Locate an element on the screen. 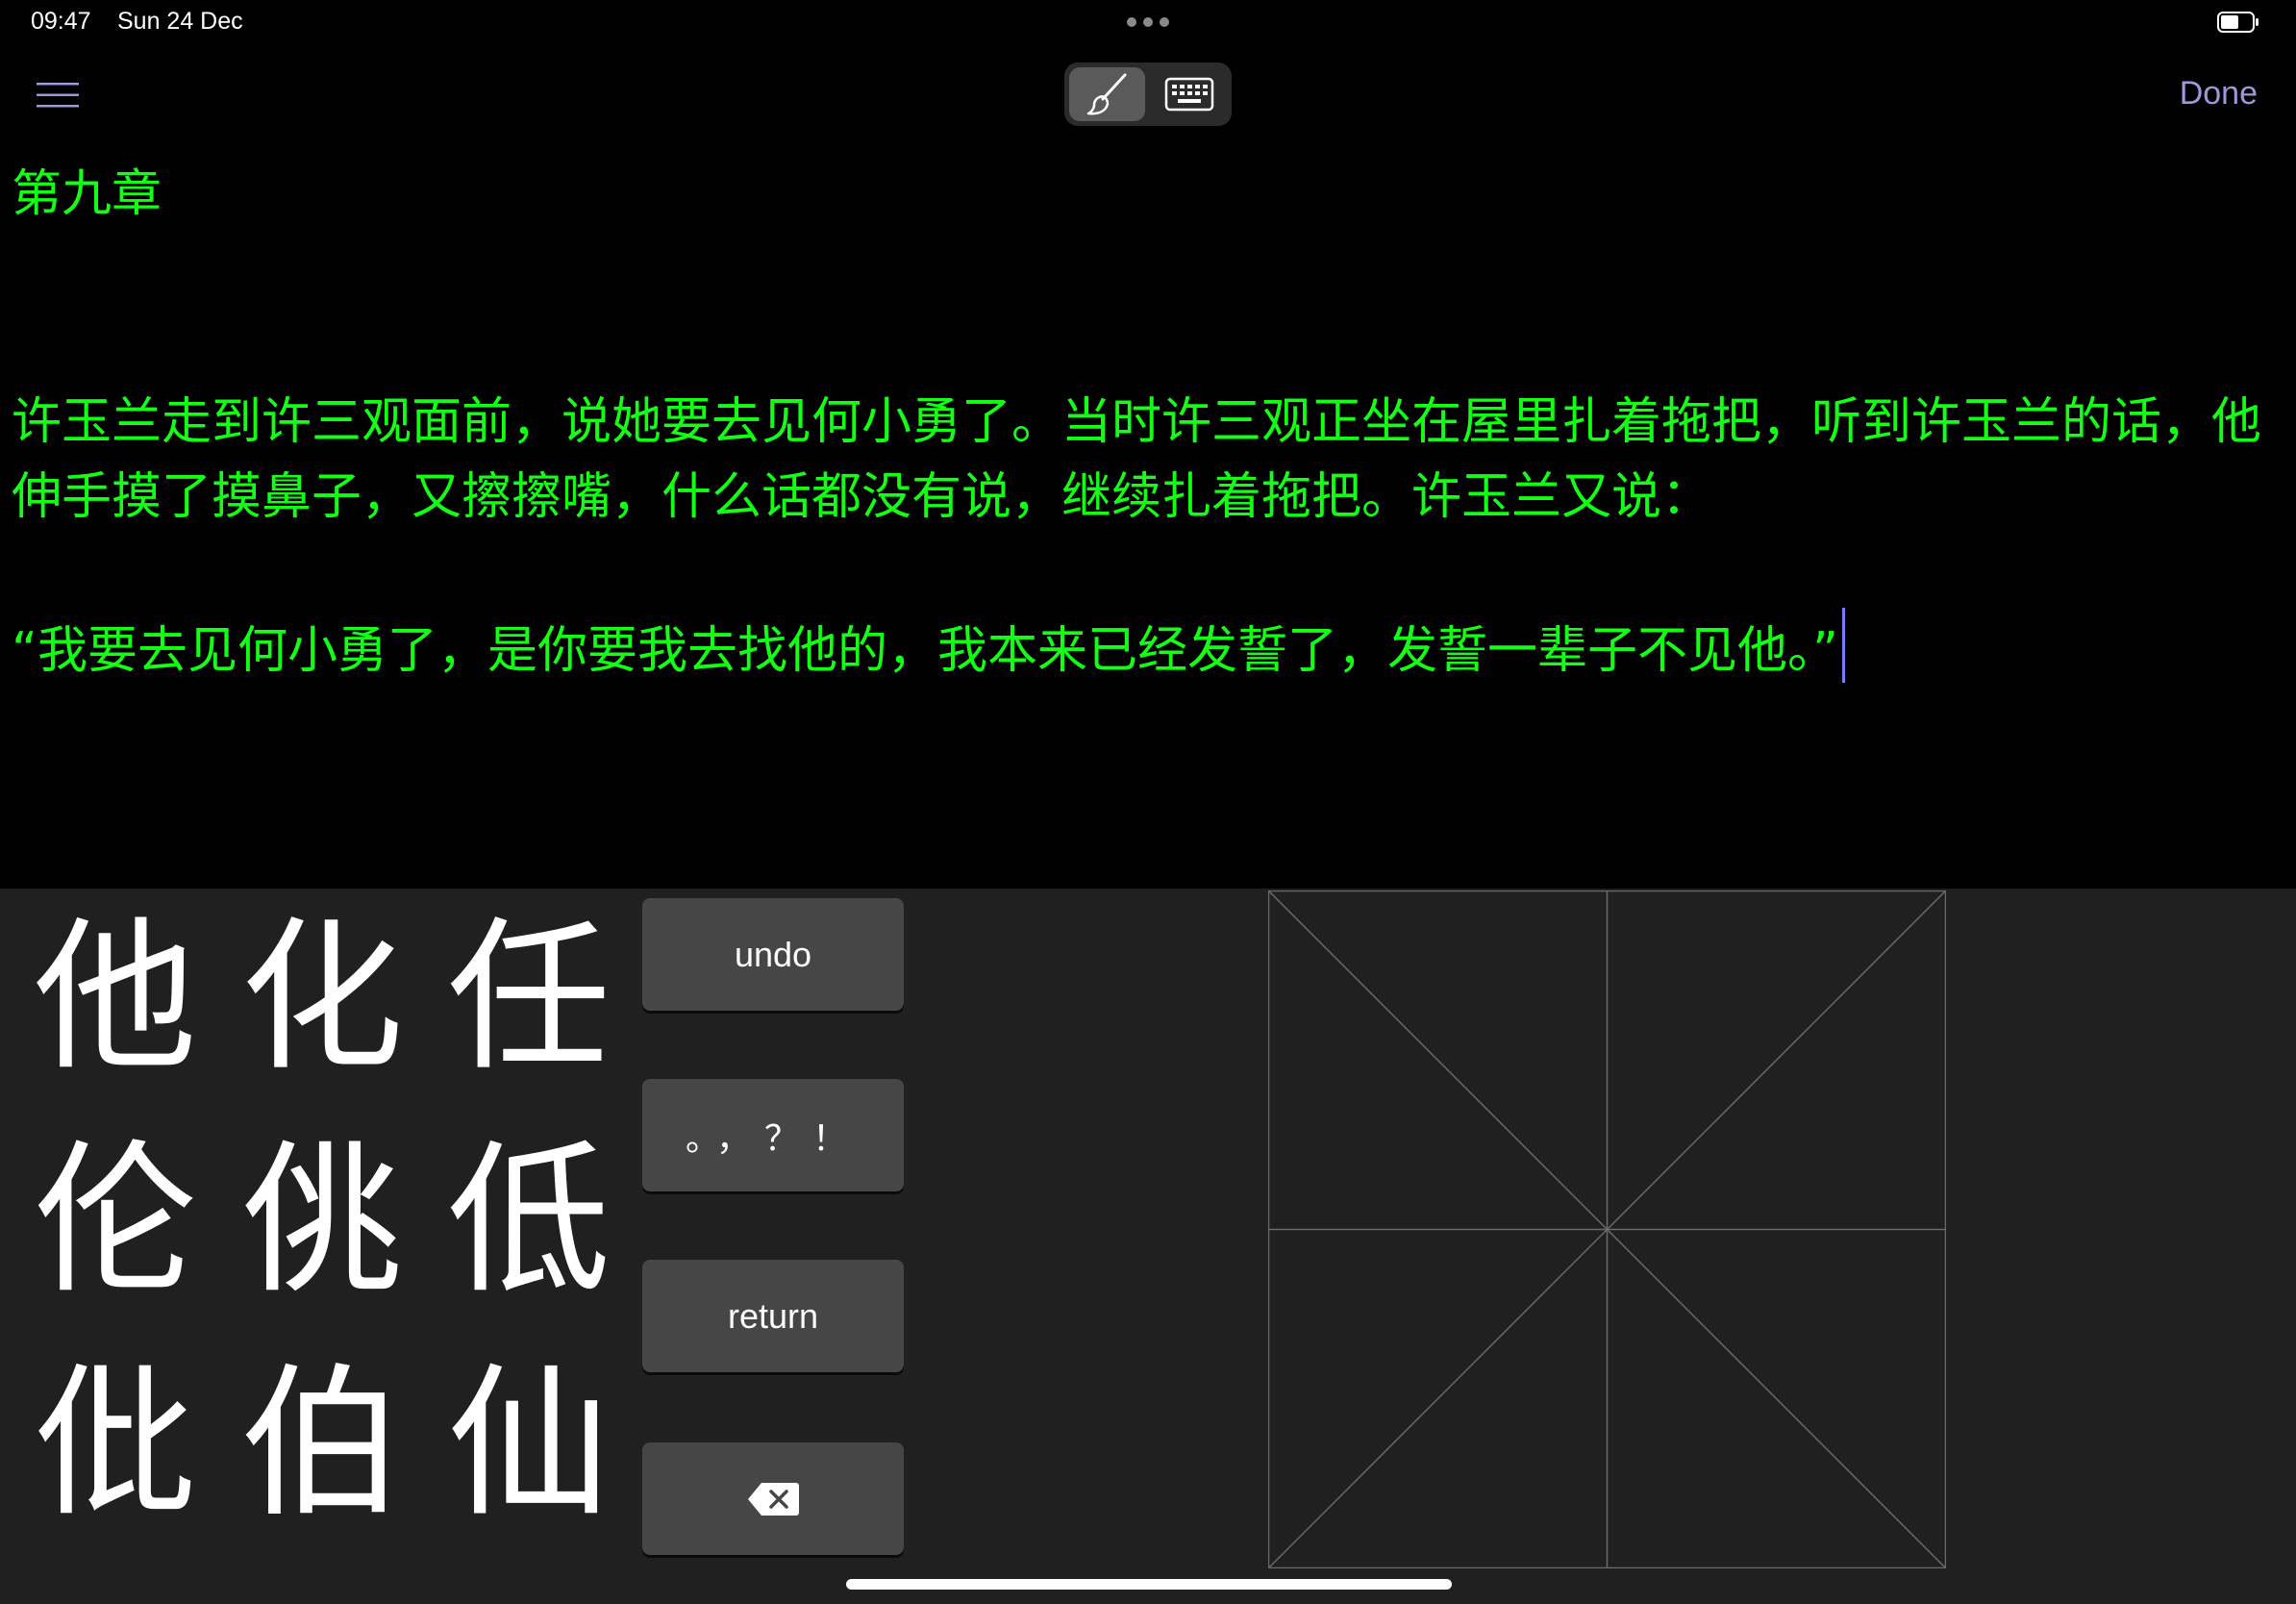 The width and height of the screenshot is (2296, 1604). status-date: Sun 24 Dec is located at coordinates (180, 21).